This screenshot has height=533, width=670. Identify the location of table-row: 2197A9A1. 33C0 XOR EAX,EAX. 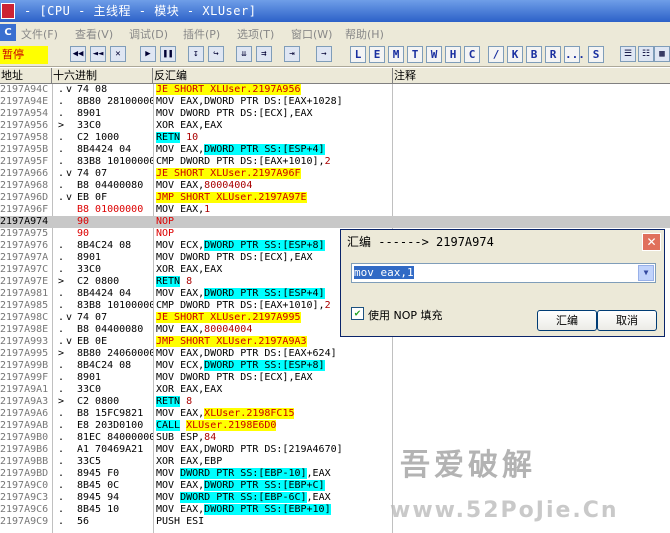
(335, 390).